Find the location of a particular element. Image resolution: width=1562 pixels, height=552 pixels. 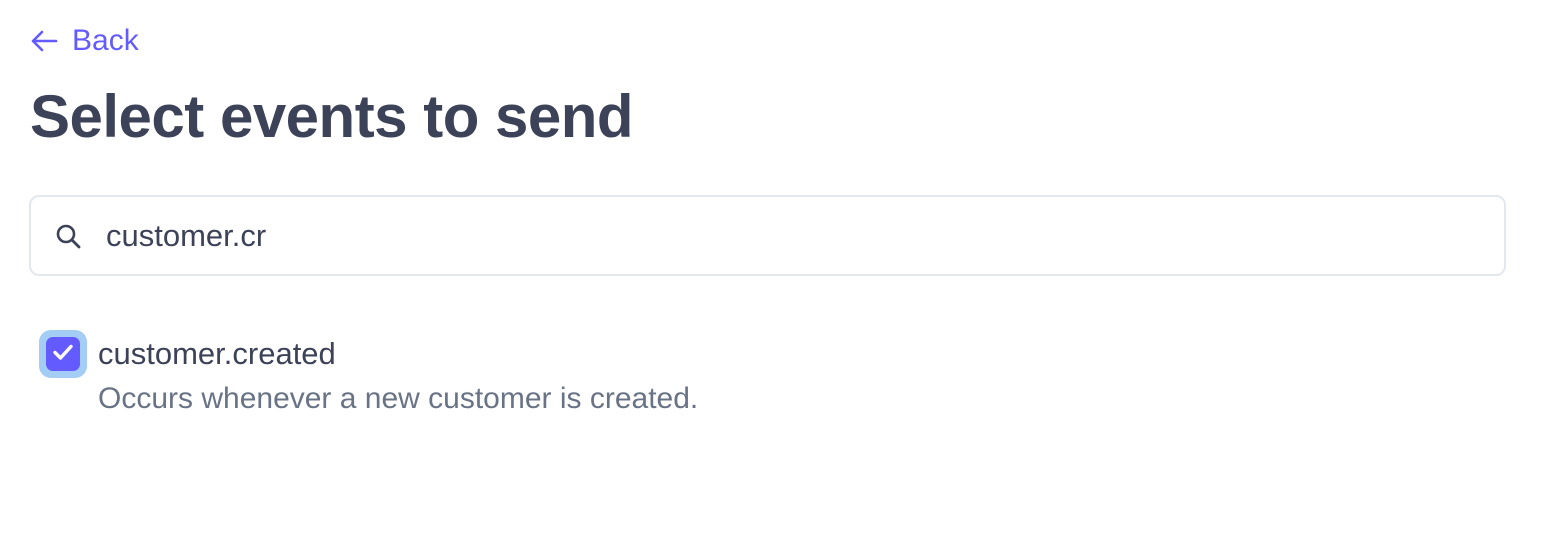

arrow-left-icon is located at coordinates (44, 41).